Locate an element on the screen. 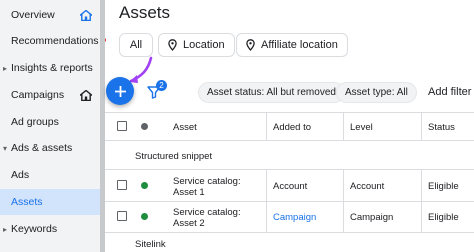 Image resolution: width=474 pixels, height=252 pixels. asset-name-line2: Asset 1 is located at coordinates (189, 192).